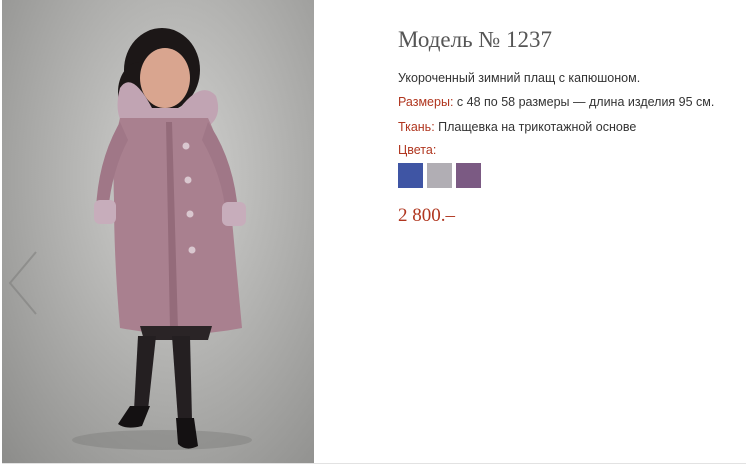  What do you see at coordinates (468, 175) in the screenshot?
I see `color-swatch-purple` at bounding box center [468, 175].